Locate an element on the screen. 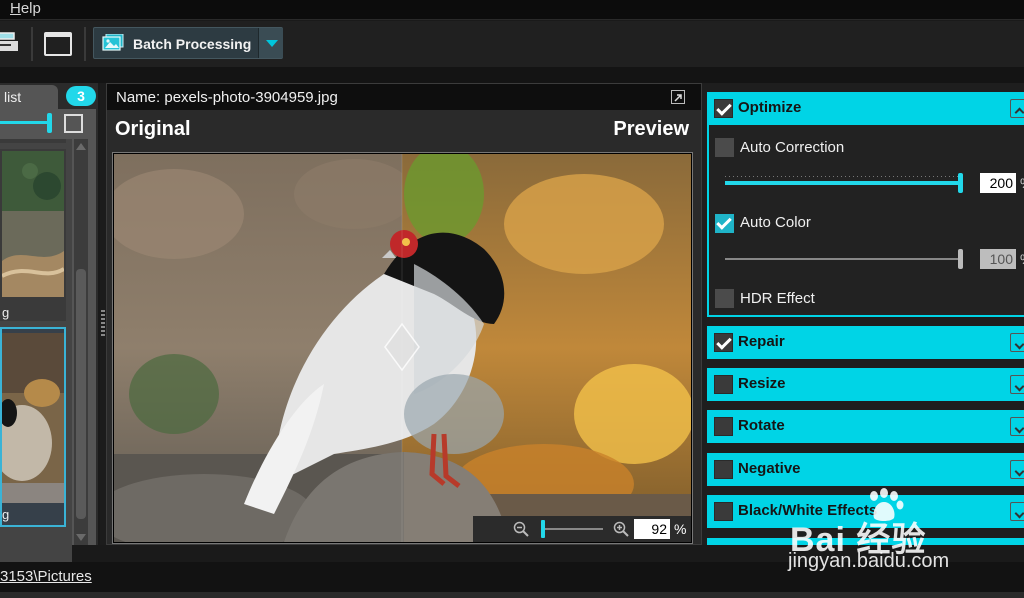 The image size is (1024, 598). preview-label: Preview is located at coordinates (651, 129).